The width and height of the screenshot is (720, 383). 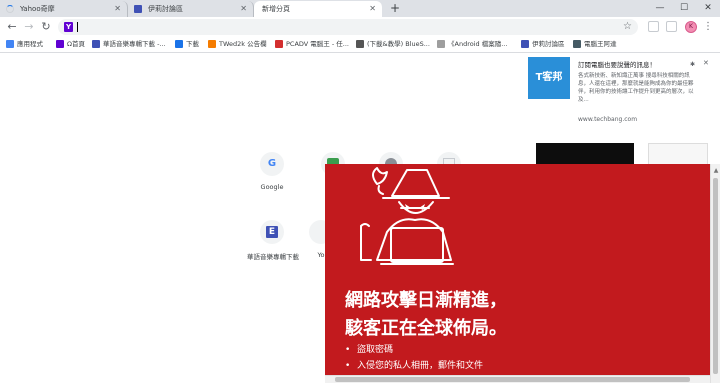 What do you see at coordinates (68, 27) in the screenshot?
I see `yahoo-favicon-icon: Y` at bounding box center [68, 27].